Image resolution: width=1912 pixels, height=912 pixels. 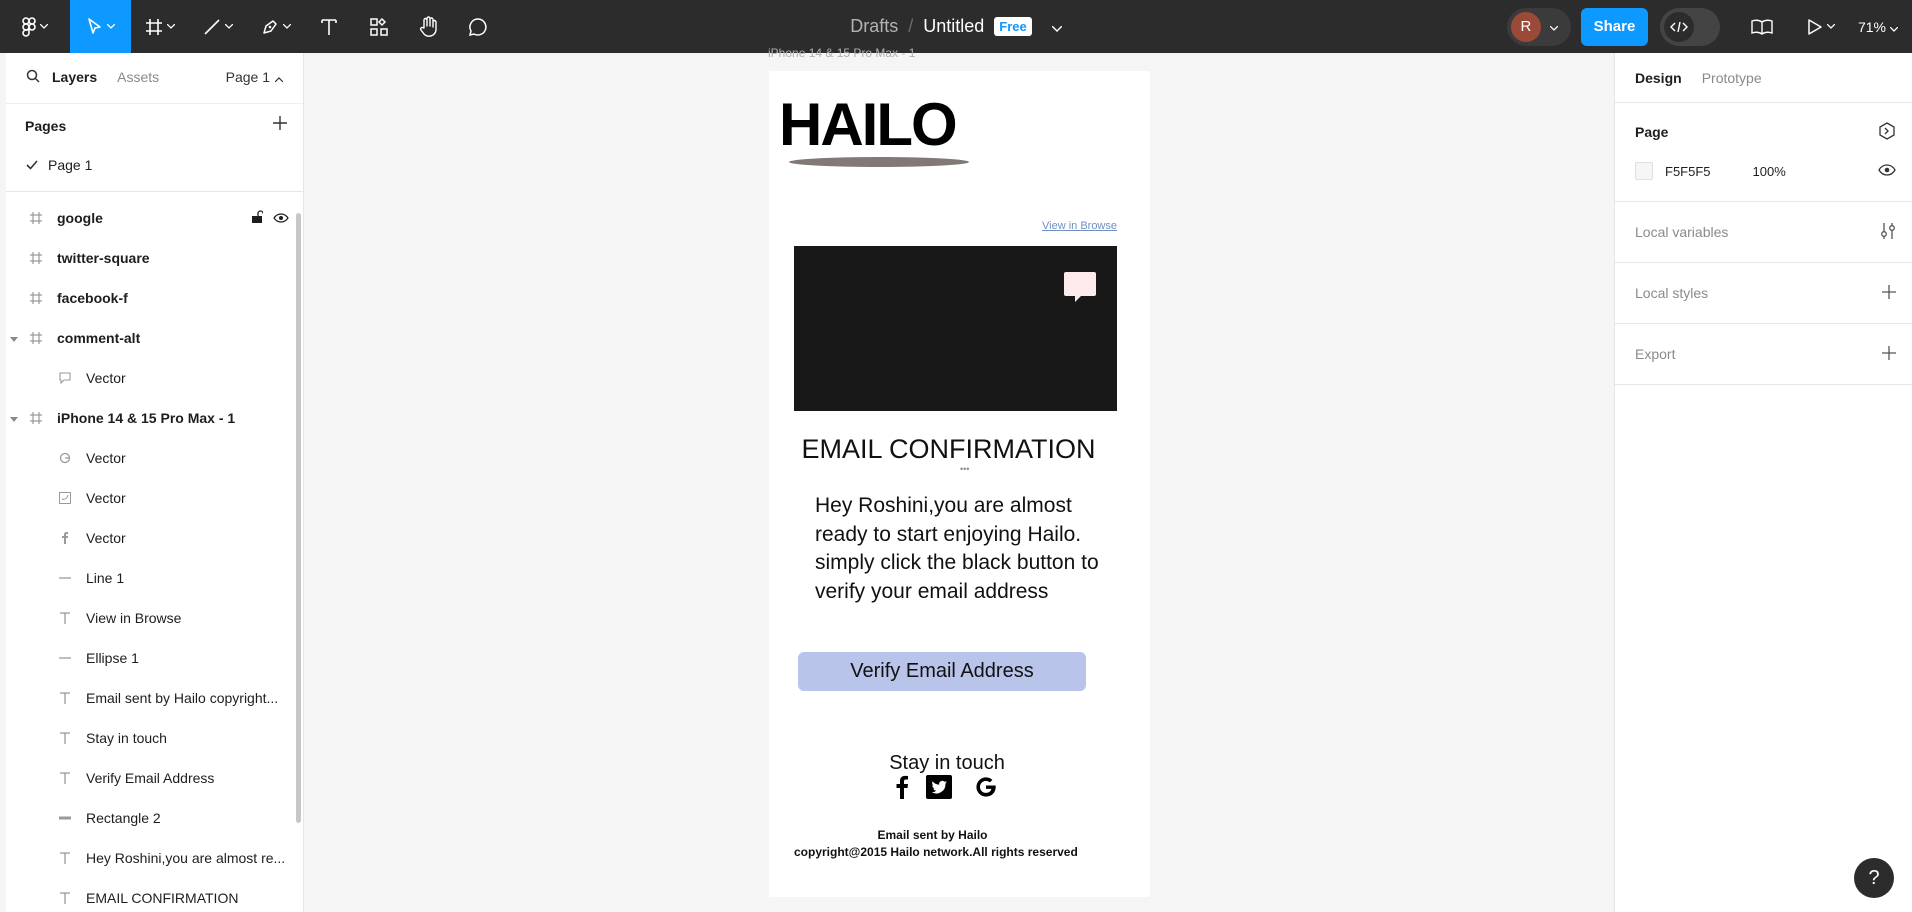 I want to click on page-color-row: F5F5F5 100%, so click(x=1765, y=171).